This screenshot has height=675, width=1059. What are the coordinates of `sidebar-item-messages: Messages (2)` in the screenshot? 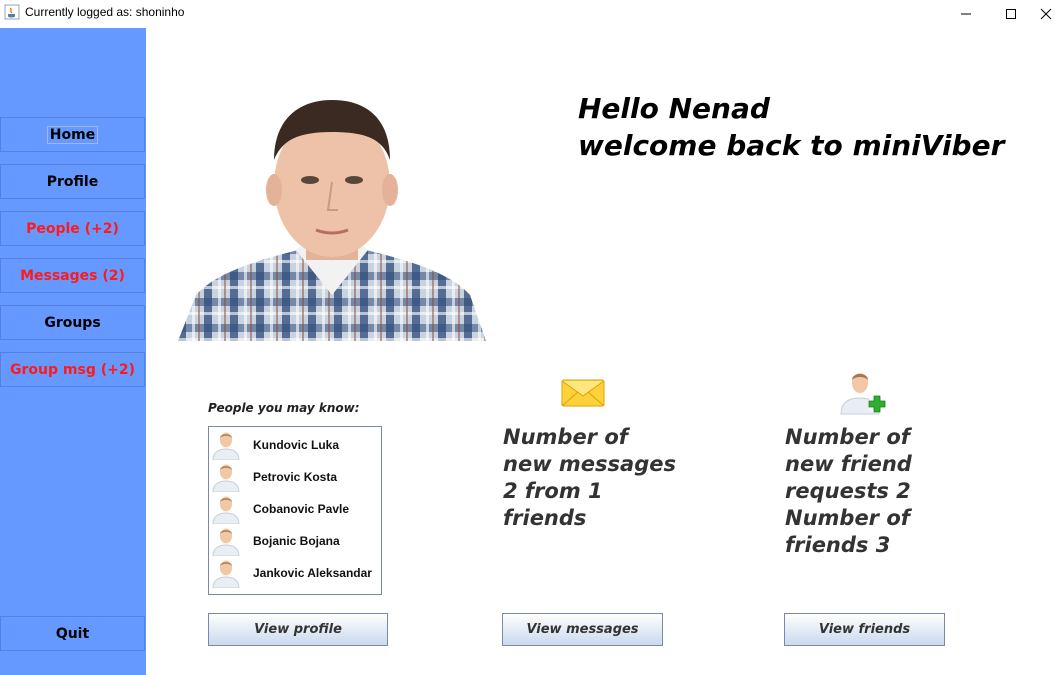 It's located at (72, 275).